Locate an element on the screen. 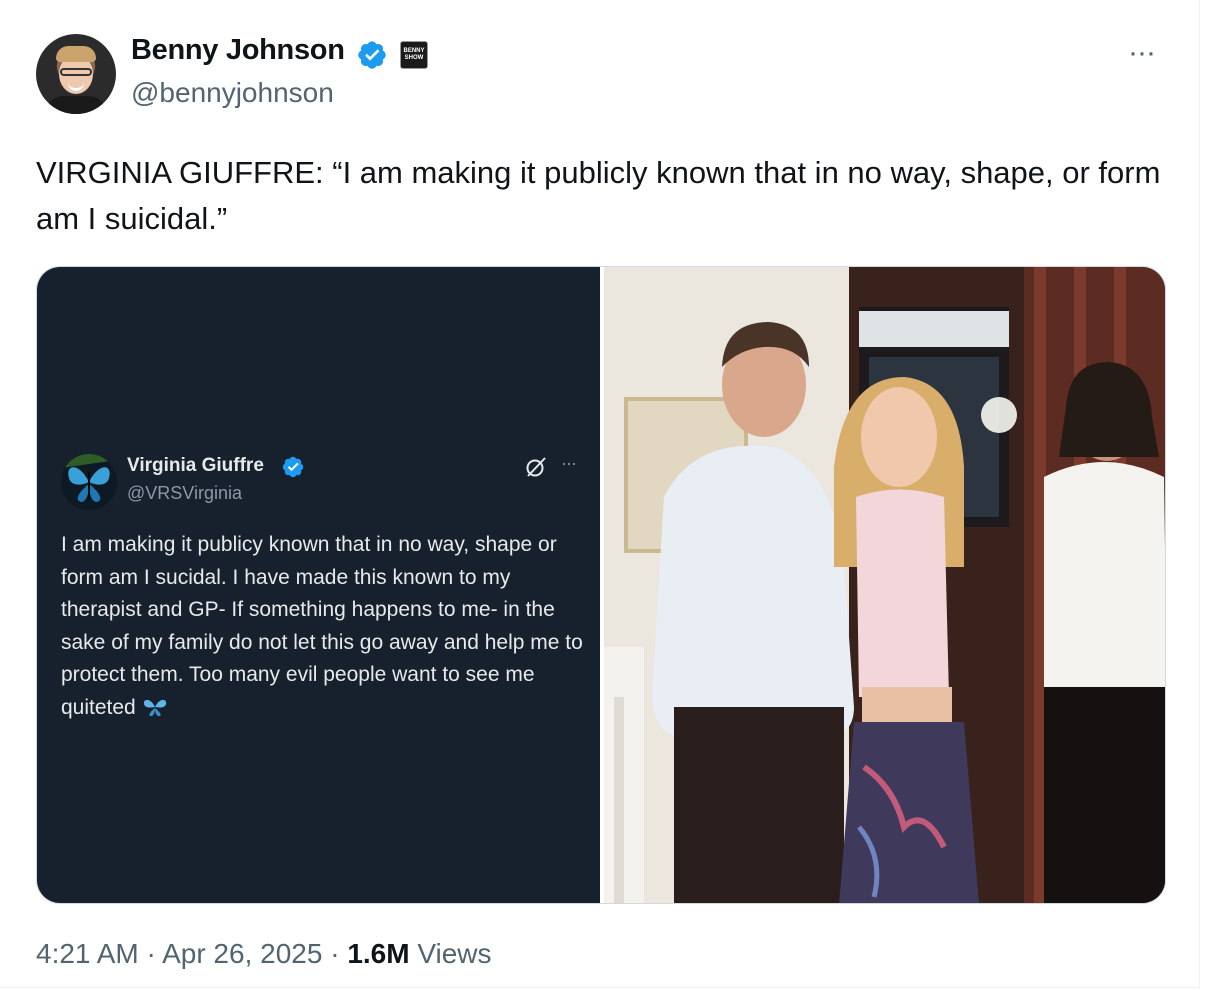 This screenshot has width=1210, height=990. embedded-verified-badge-icon is located at coordinates (293, 467).